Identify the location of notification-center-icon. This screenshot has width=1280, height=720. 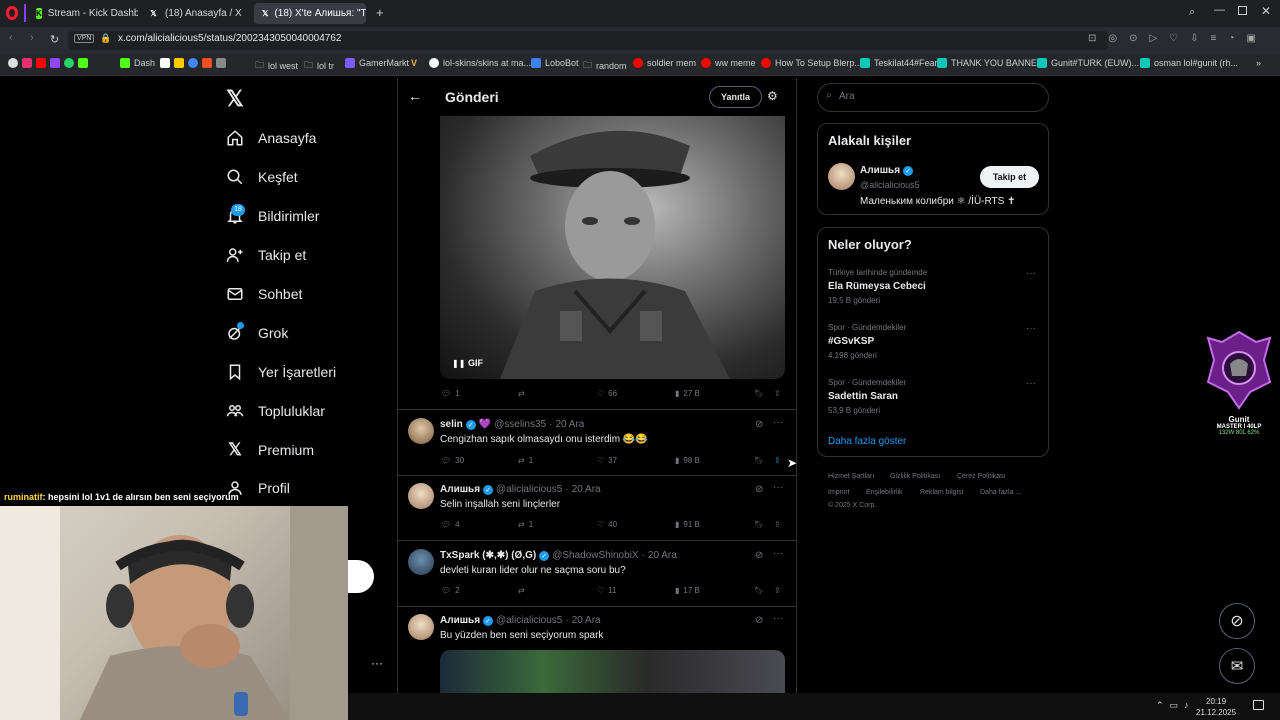
(1258, 705).